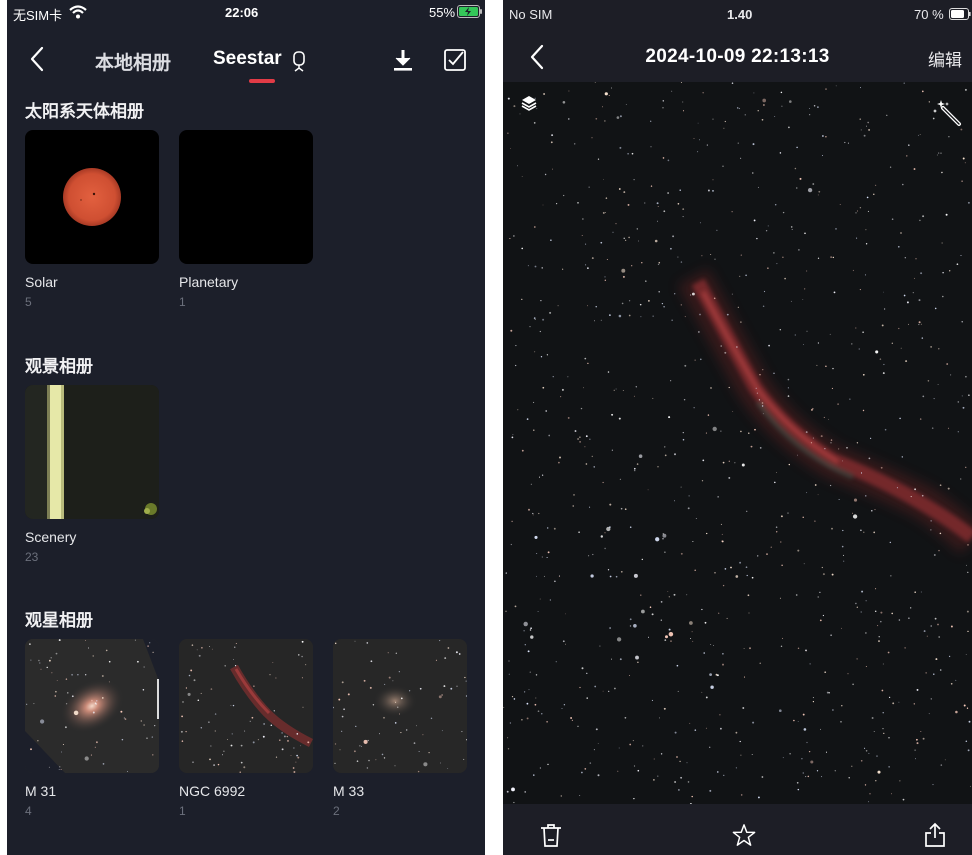 This screenshot has height=855, width=972. What do you see at coordinates (935, 835) in the screenshot?
I see `share-icon` at bounding box center [935, 835].